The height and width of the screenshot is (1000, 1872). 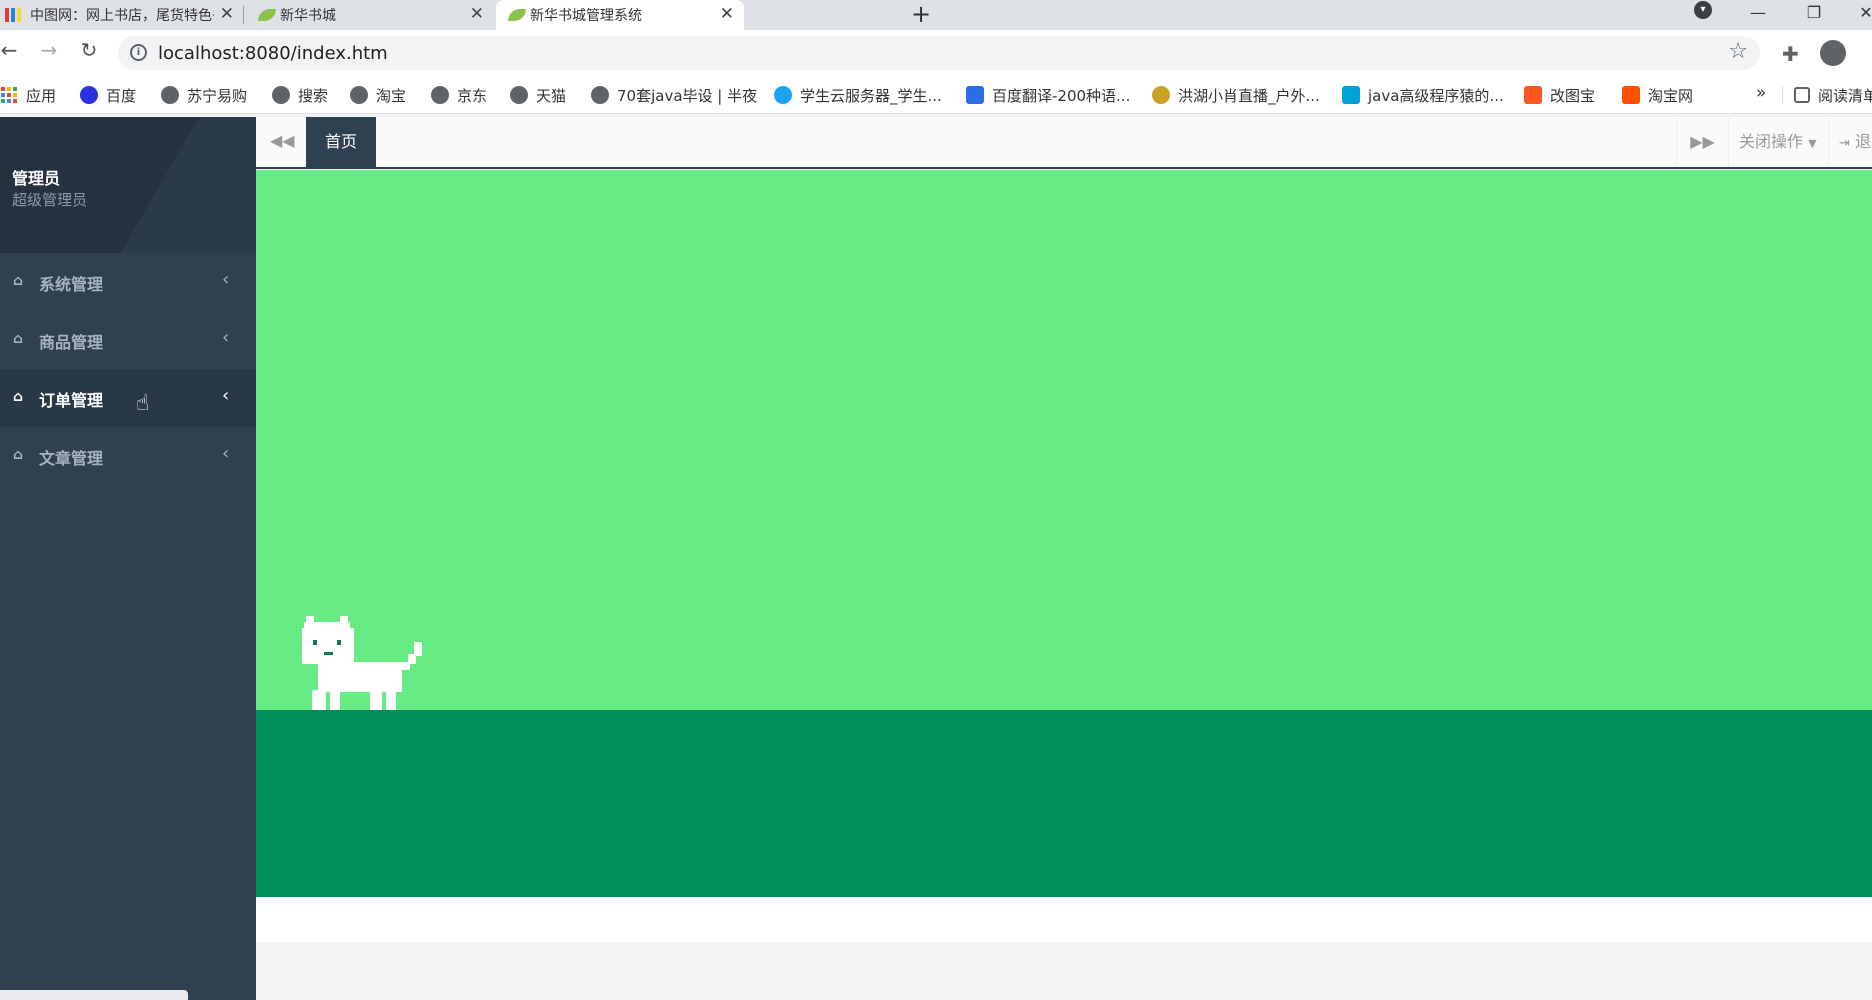 I want to click on sidebar-item-label: 系统管理, so click(x=71, y=284).